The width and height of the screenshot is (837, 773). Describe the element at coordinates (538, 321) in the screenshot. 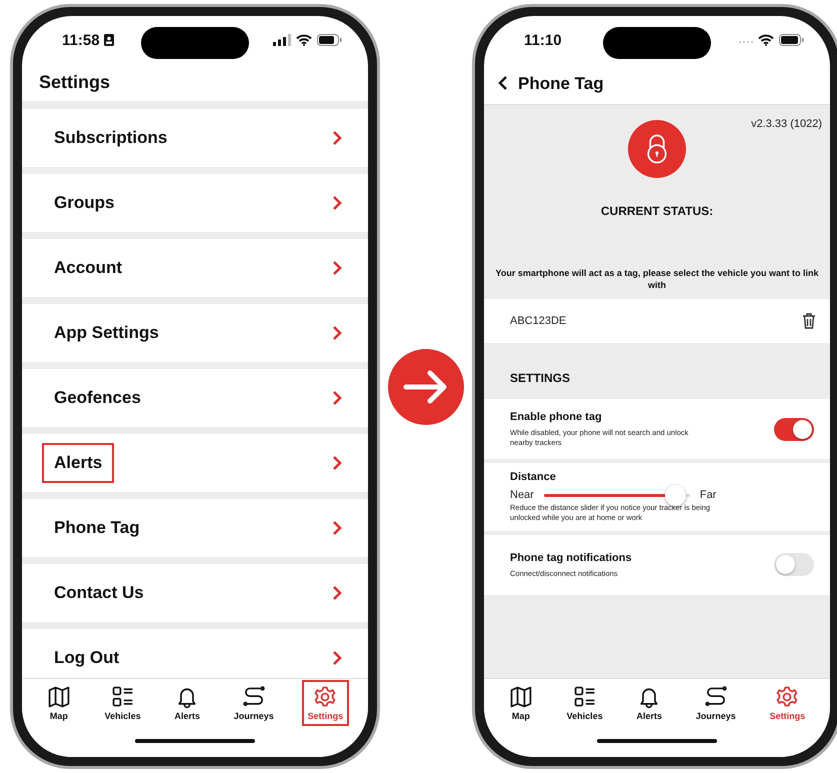

I see `vehicle-name: ABC123DE` at that location.